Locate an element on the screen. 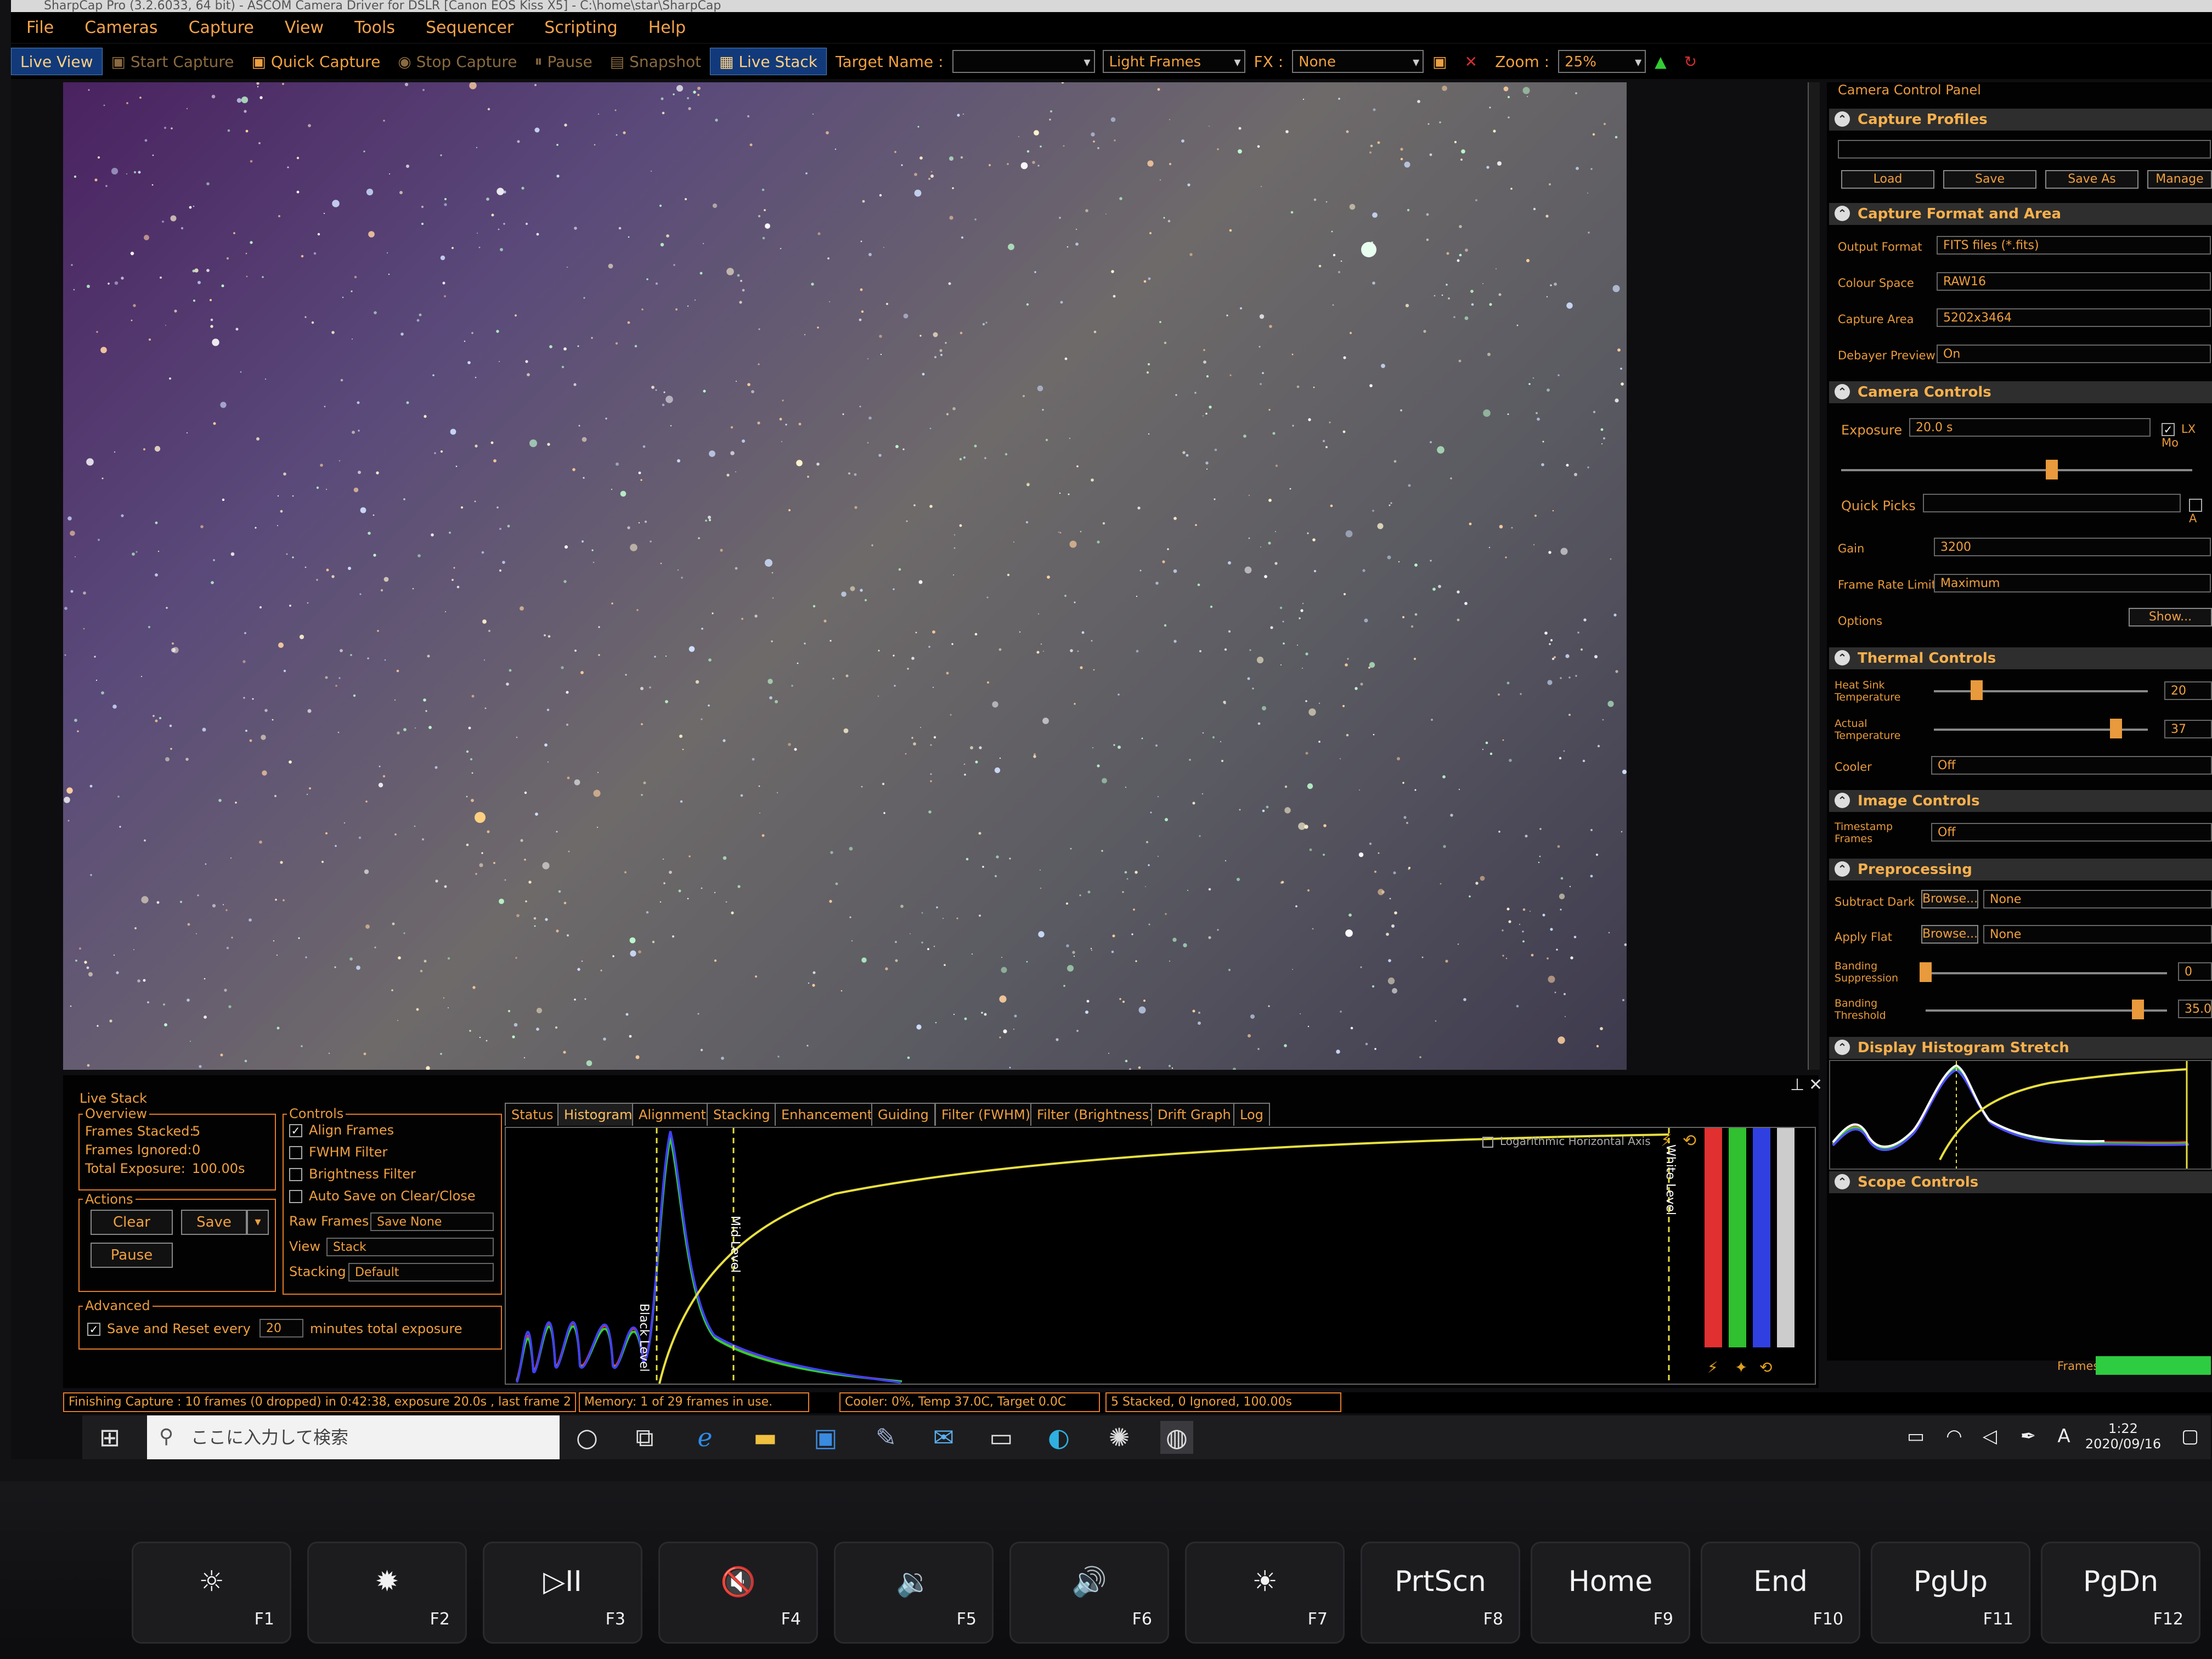 Image resolution: width=2212 pixels, height=1659 pixels. menu-sequencer: Sequencer is located at coordinates (470, 27).